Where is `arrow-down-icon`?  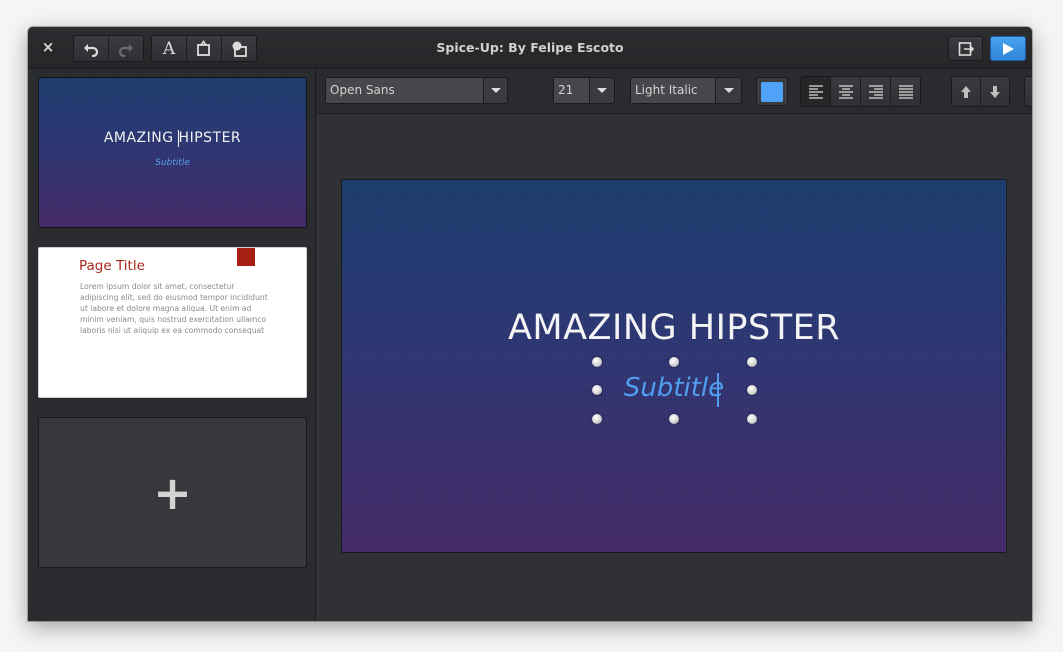
arrow-down-icon is located at coordinates (995, 91).